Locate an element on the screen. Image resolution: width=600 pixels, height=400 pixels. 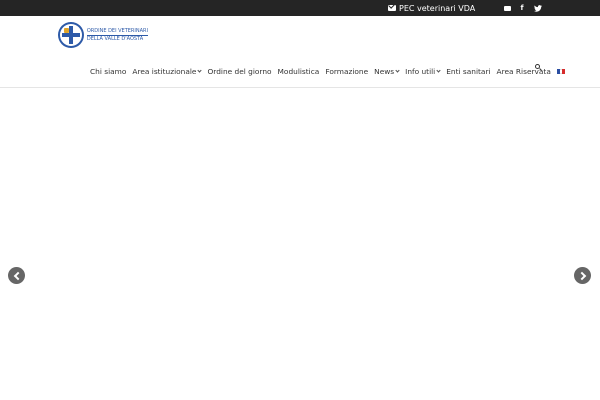
pec-label: PEC veterinari VDA is located at coordinates (437, 8).